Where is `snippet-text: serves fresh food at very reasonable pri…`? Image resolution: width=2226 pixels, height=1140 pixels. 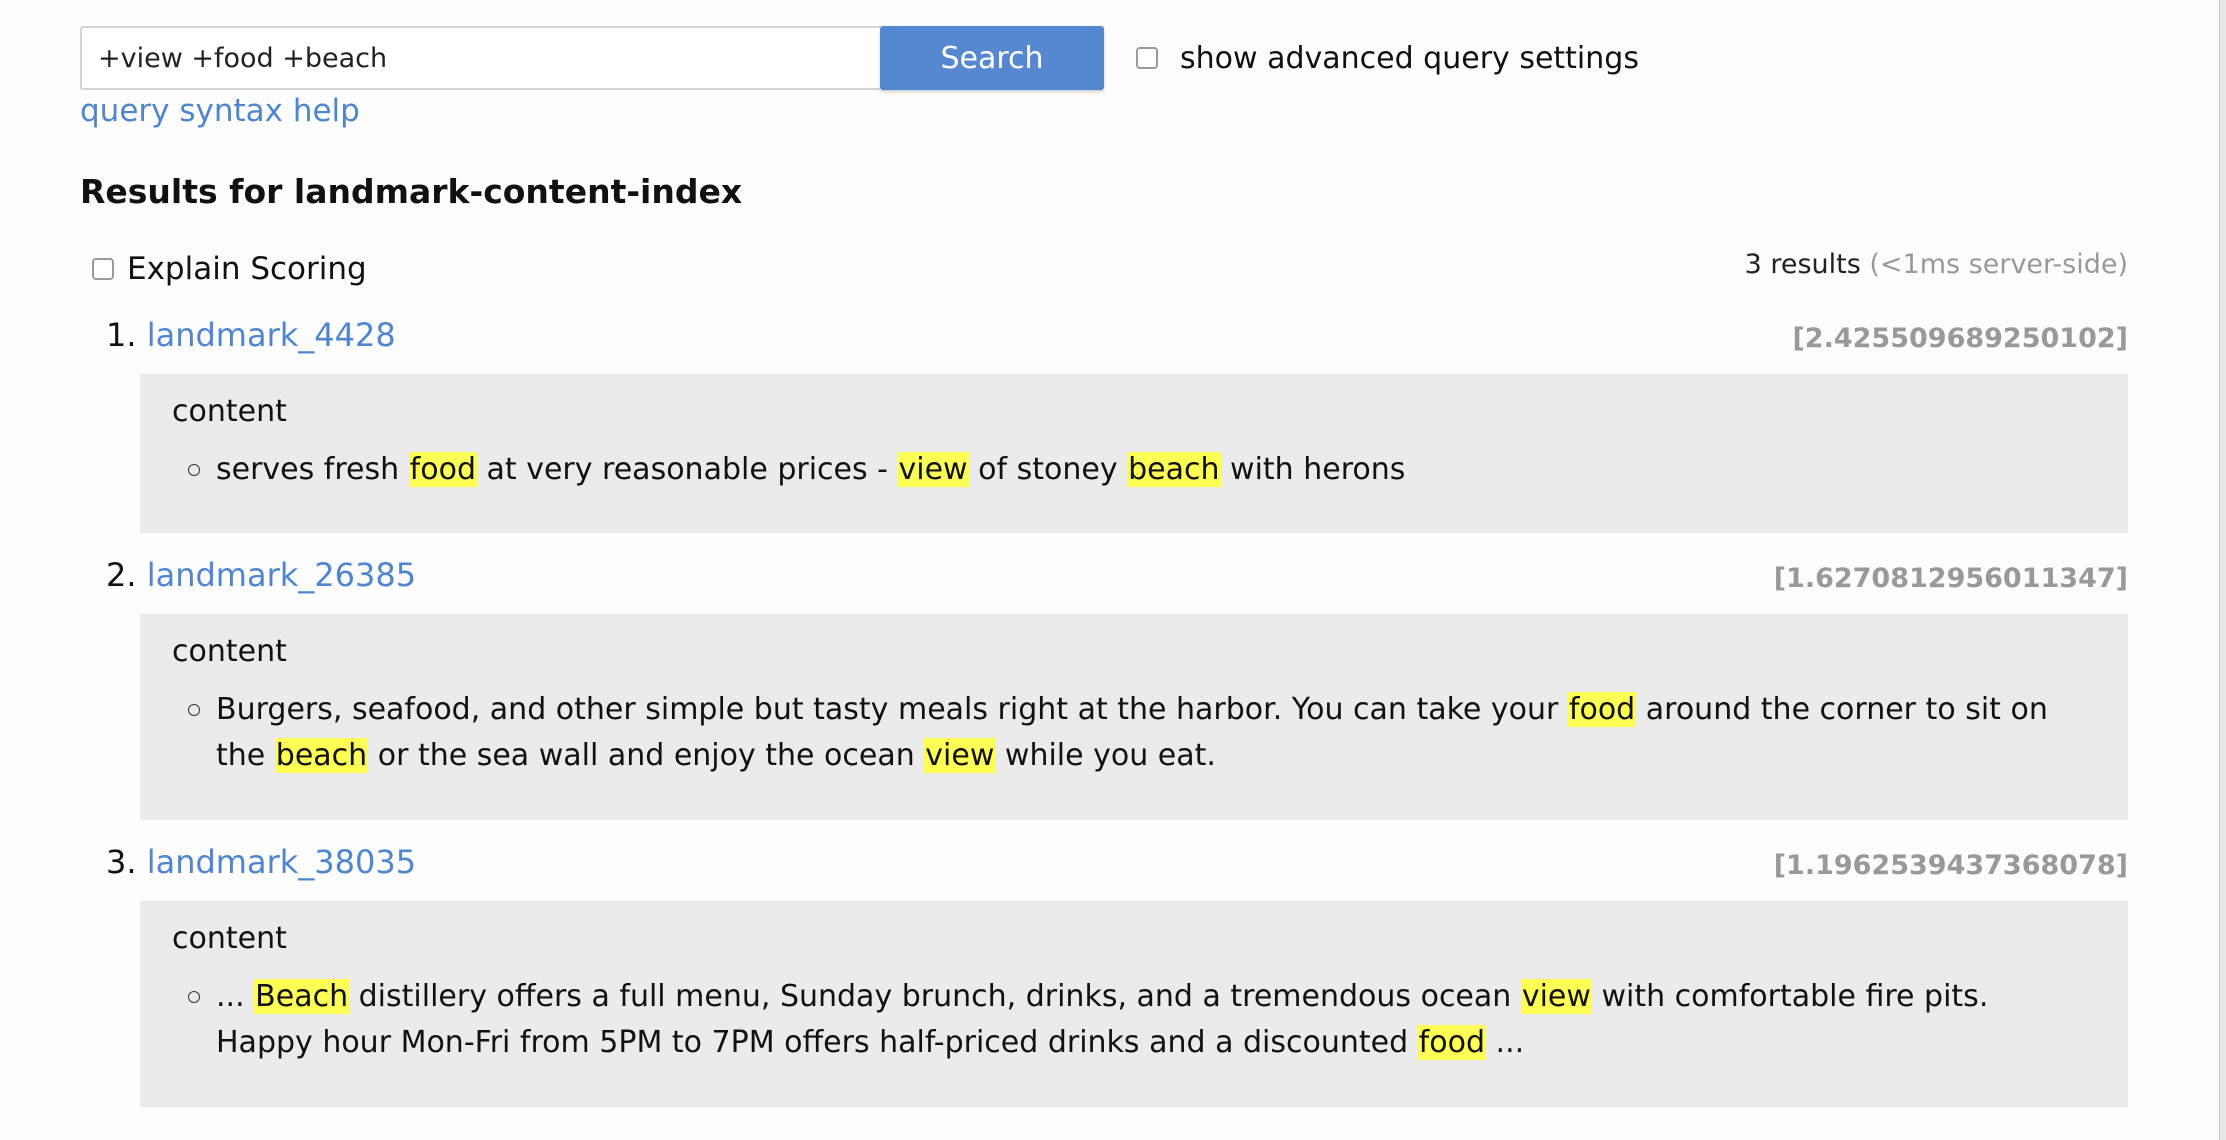 snippet-text: serves fresh food at very reasonable pri… is located at coordinates (1156, 470).